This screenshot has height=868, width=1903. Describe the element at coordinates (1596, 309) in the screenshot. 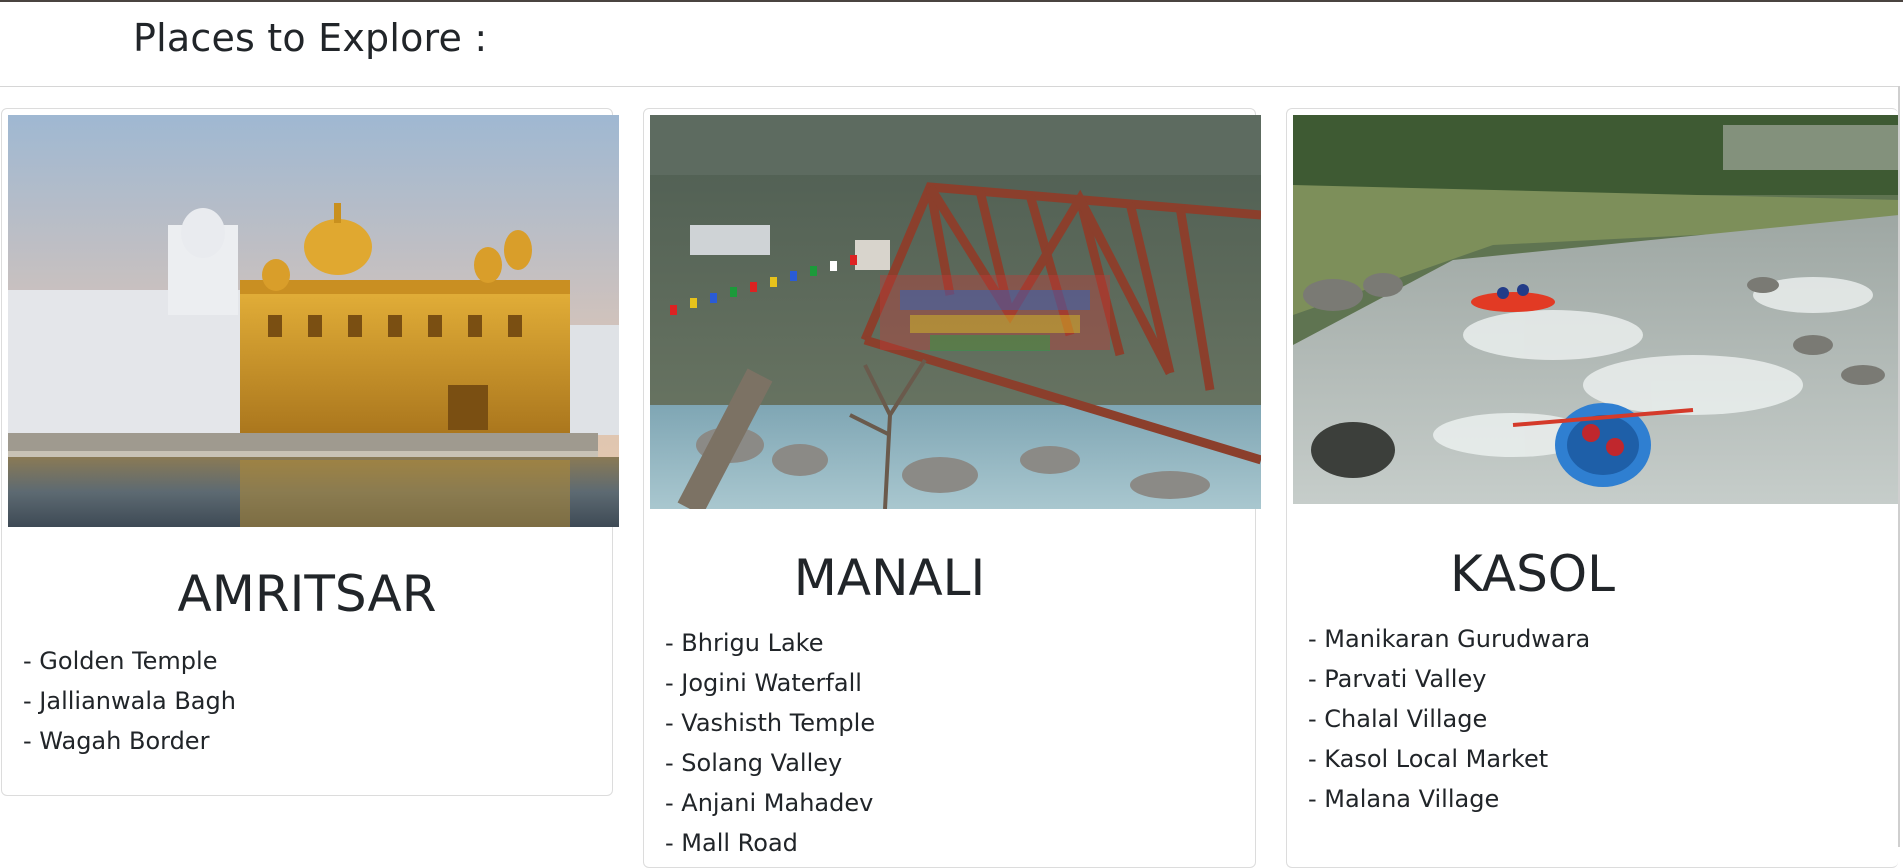

I see `kasol-river-image` at that location.